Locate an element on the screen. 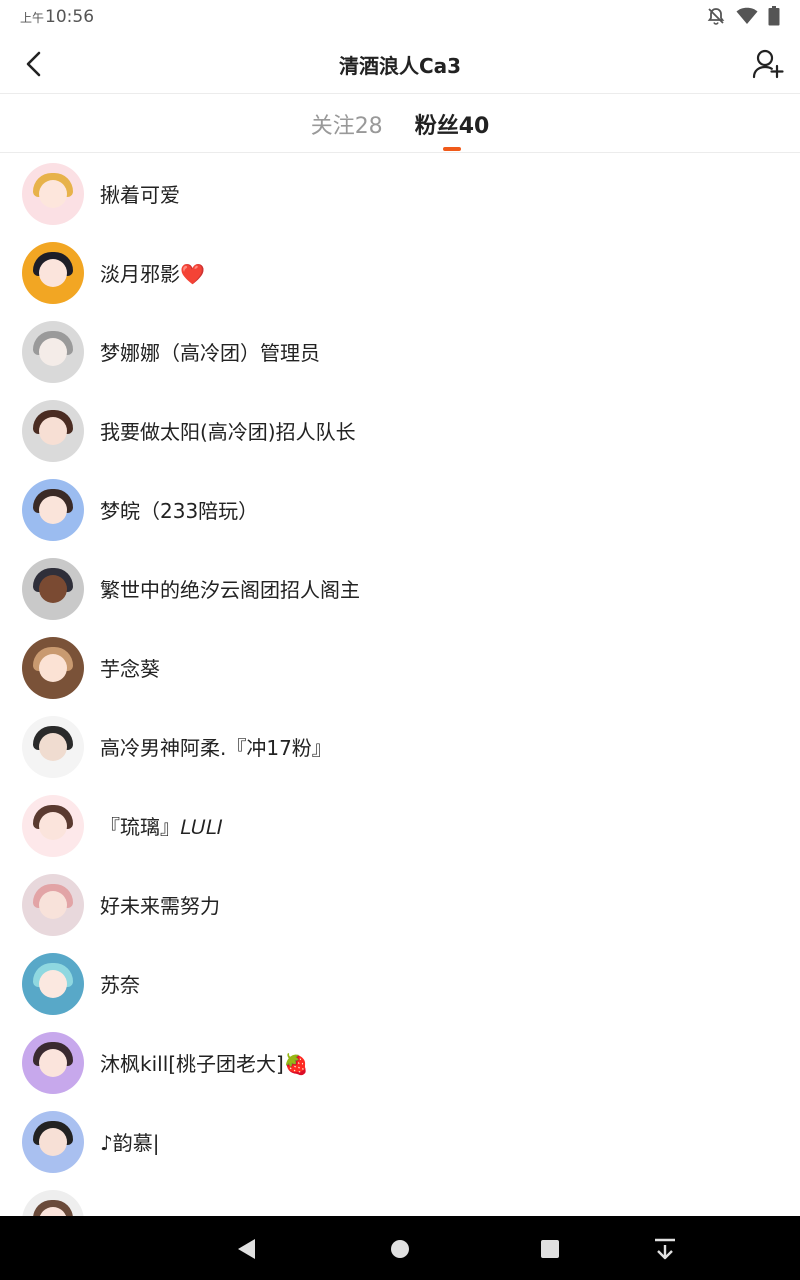  list-item: 芋念葵 is located at coordinates (400, 667).